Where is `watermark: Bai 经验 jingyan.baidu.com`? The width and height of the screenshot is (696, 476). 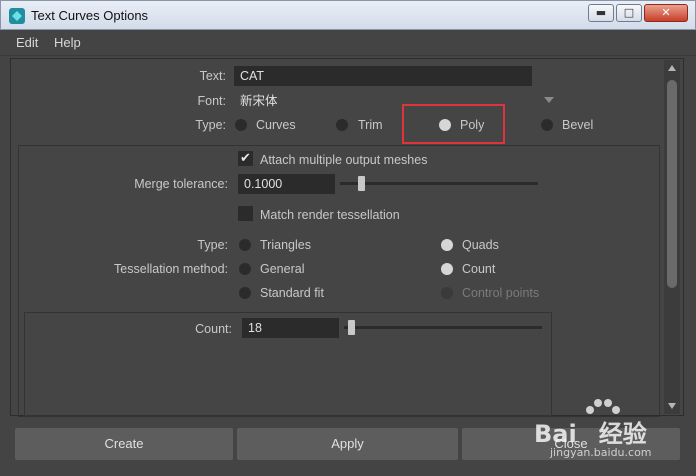
watermark: Bai 经验 jingyan.baidu.com is located at coordinates (612, 435).